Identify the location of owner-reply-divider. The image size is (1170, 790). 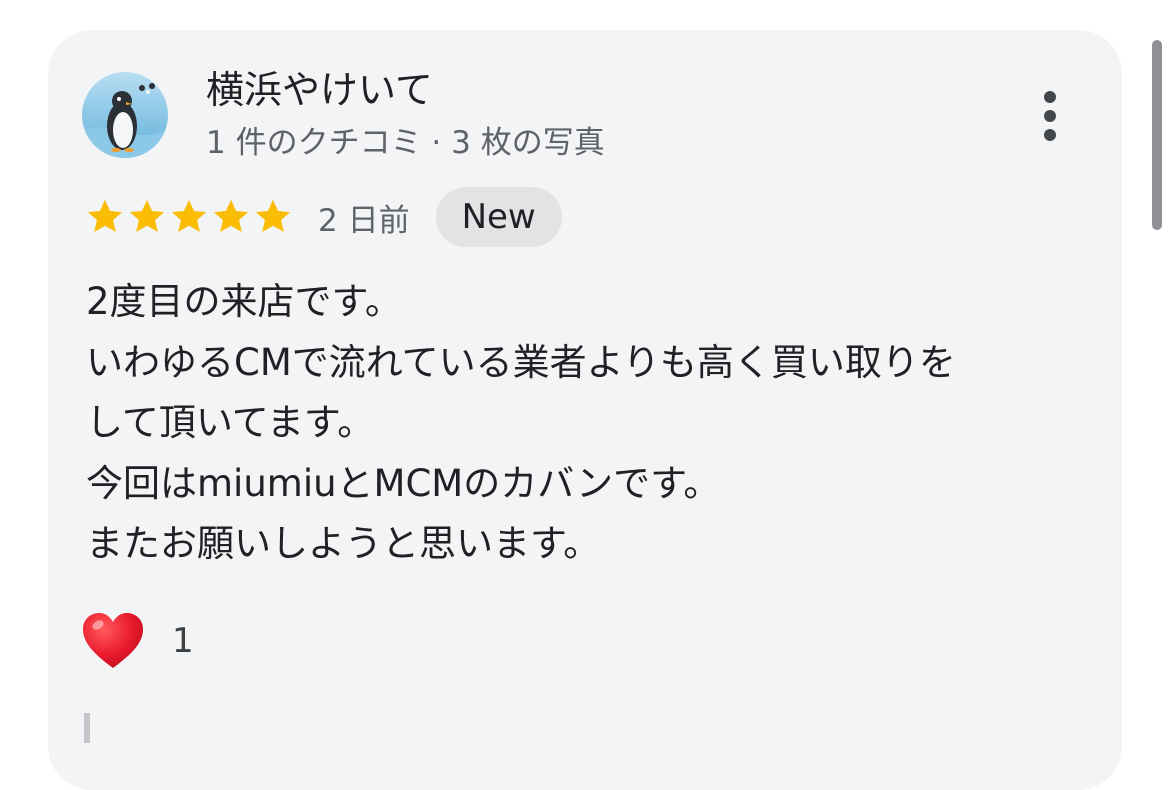
(87, 728).